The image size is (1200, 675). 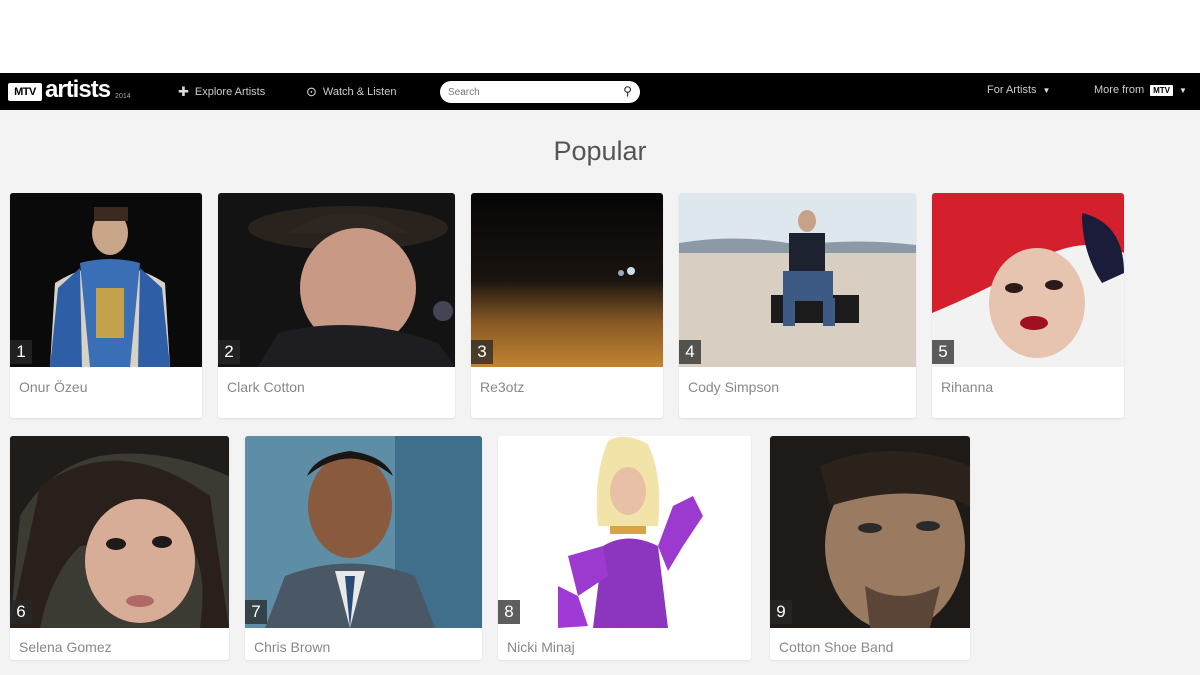 I want to click on artist-card-1: 1 Onur Özeu, so click(x=106, y=305).